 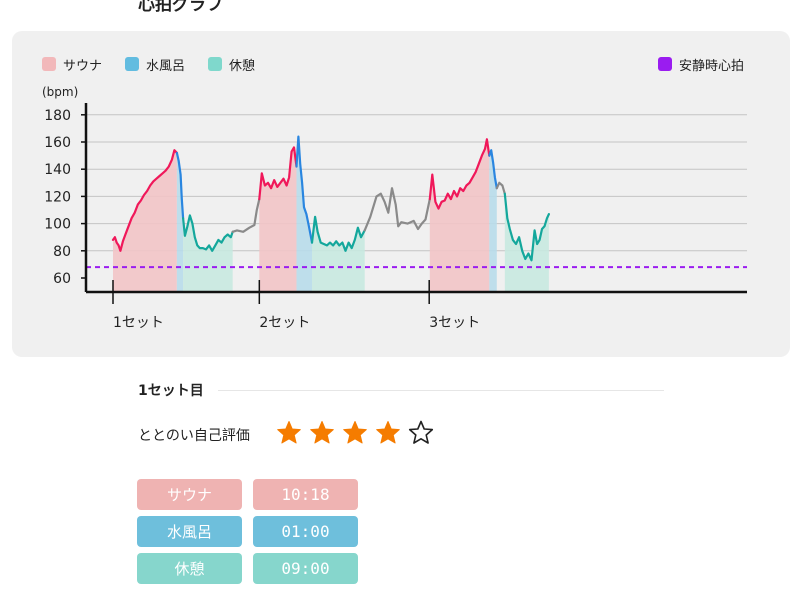 What do you see at coordinates (60, 92) in the screenshot?
I see `y-axis-label: (bpm)` at bounding box center [60, 92].